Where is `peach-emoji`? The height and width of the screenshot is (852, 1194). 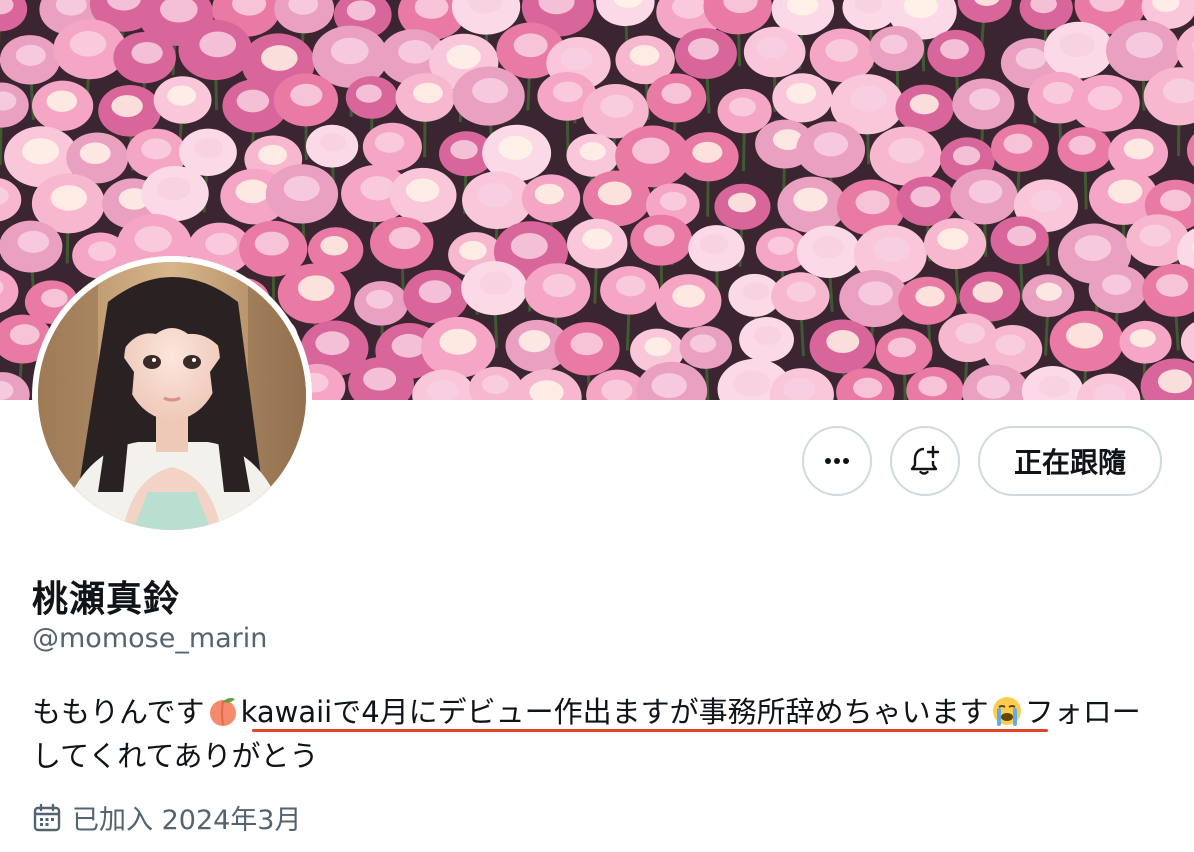 peach-emoji is located at coordinates (222, 712).